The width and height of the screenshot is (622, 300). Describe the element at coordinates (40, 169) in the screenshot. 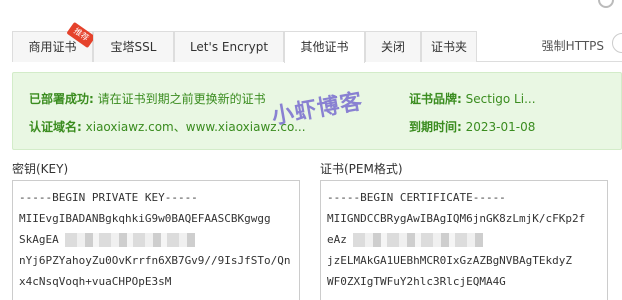

I see `key-label: 密钥(KEY)` at that location.